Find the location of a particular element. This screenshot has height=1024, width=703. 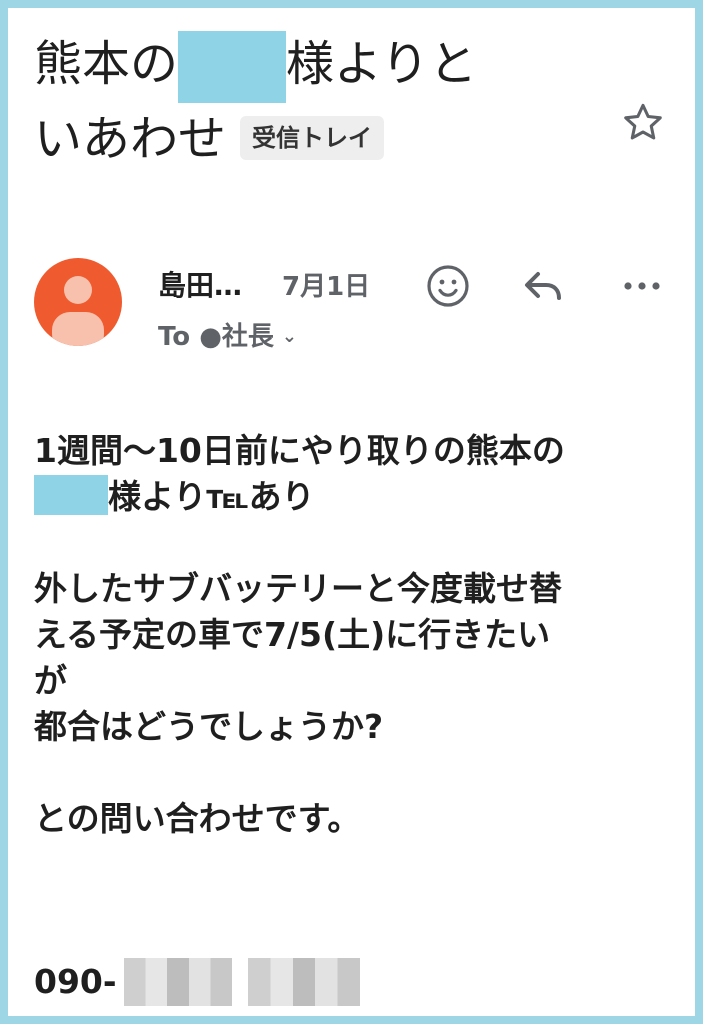

subject-prefix: 熊本の is located at coordinates (106, 64).